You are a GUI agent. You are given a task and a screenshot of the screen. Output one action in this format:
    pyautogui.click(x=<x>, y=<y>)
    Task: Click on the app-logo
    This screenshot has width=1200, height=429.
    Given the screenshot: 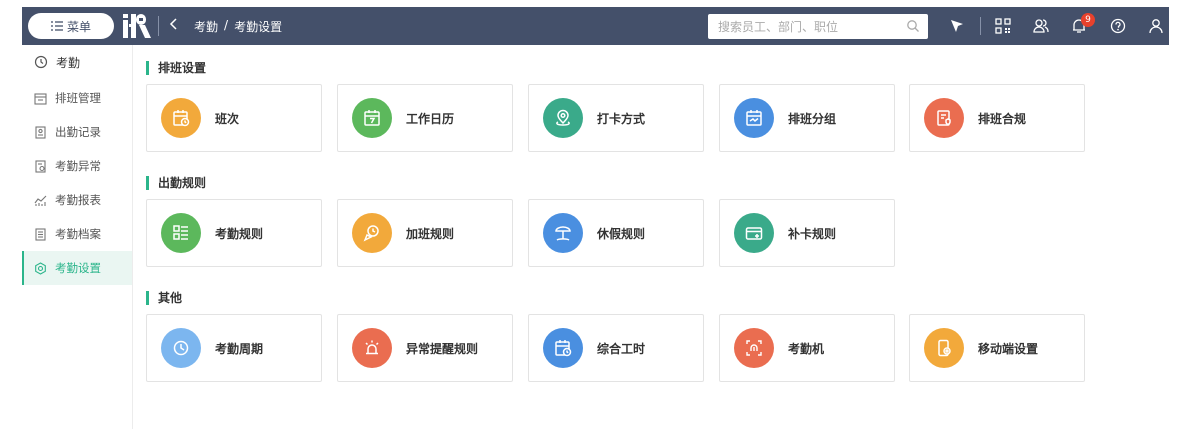 What is the action you would take?
    pyautogui.click(x=137, y=26)
    